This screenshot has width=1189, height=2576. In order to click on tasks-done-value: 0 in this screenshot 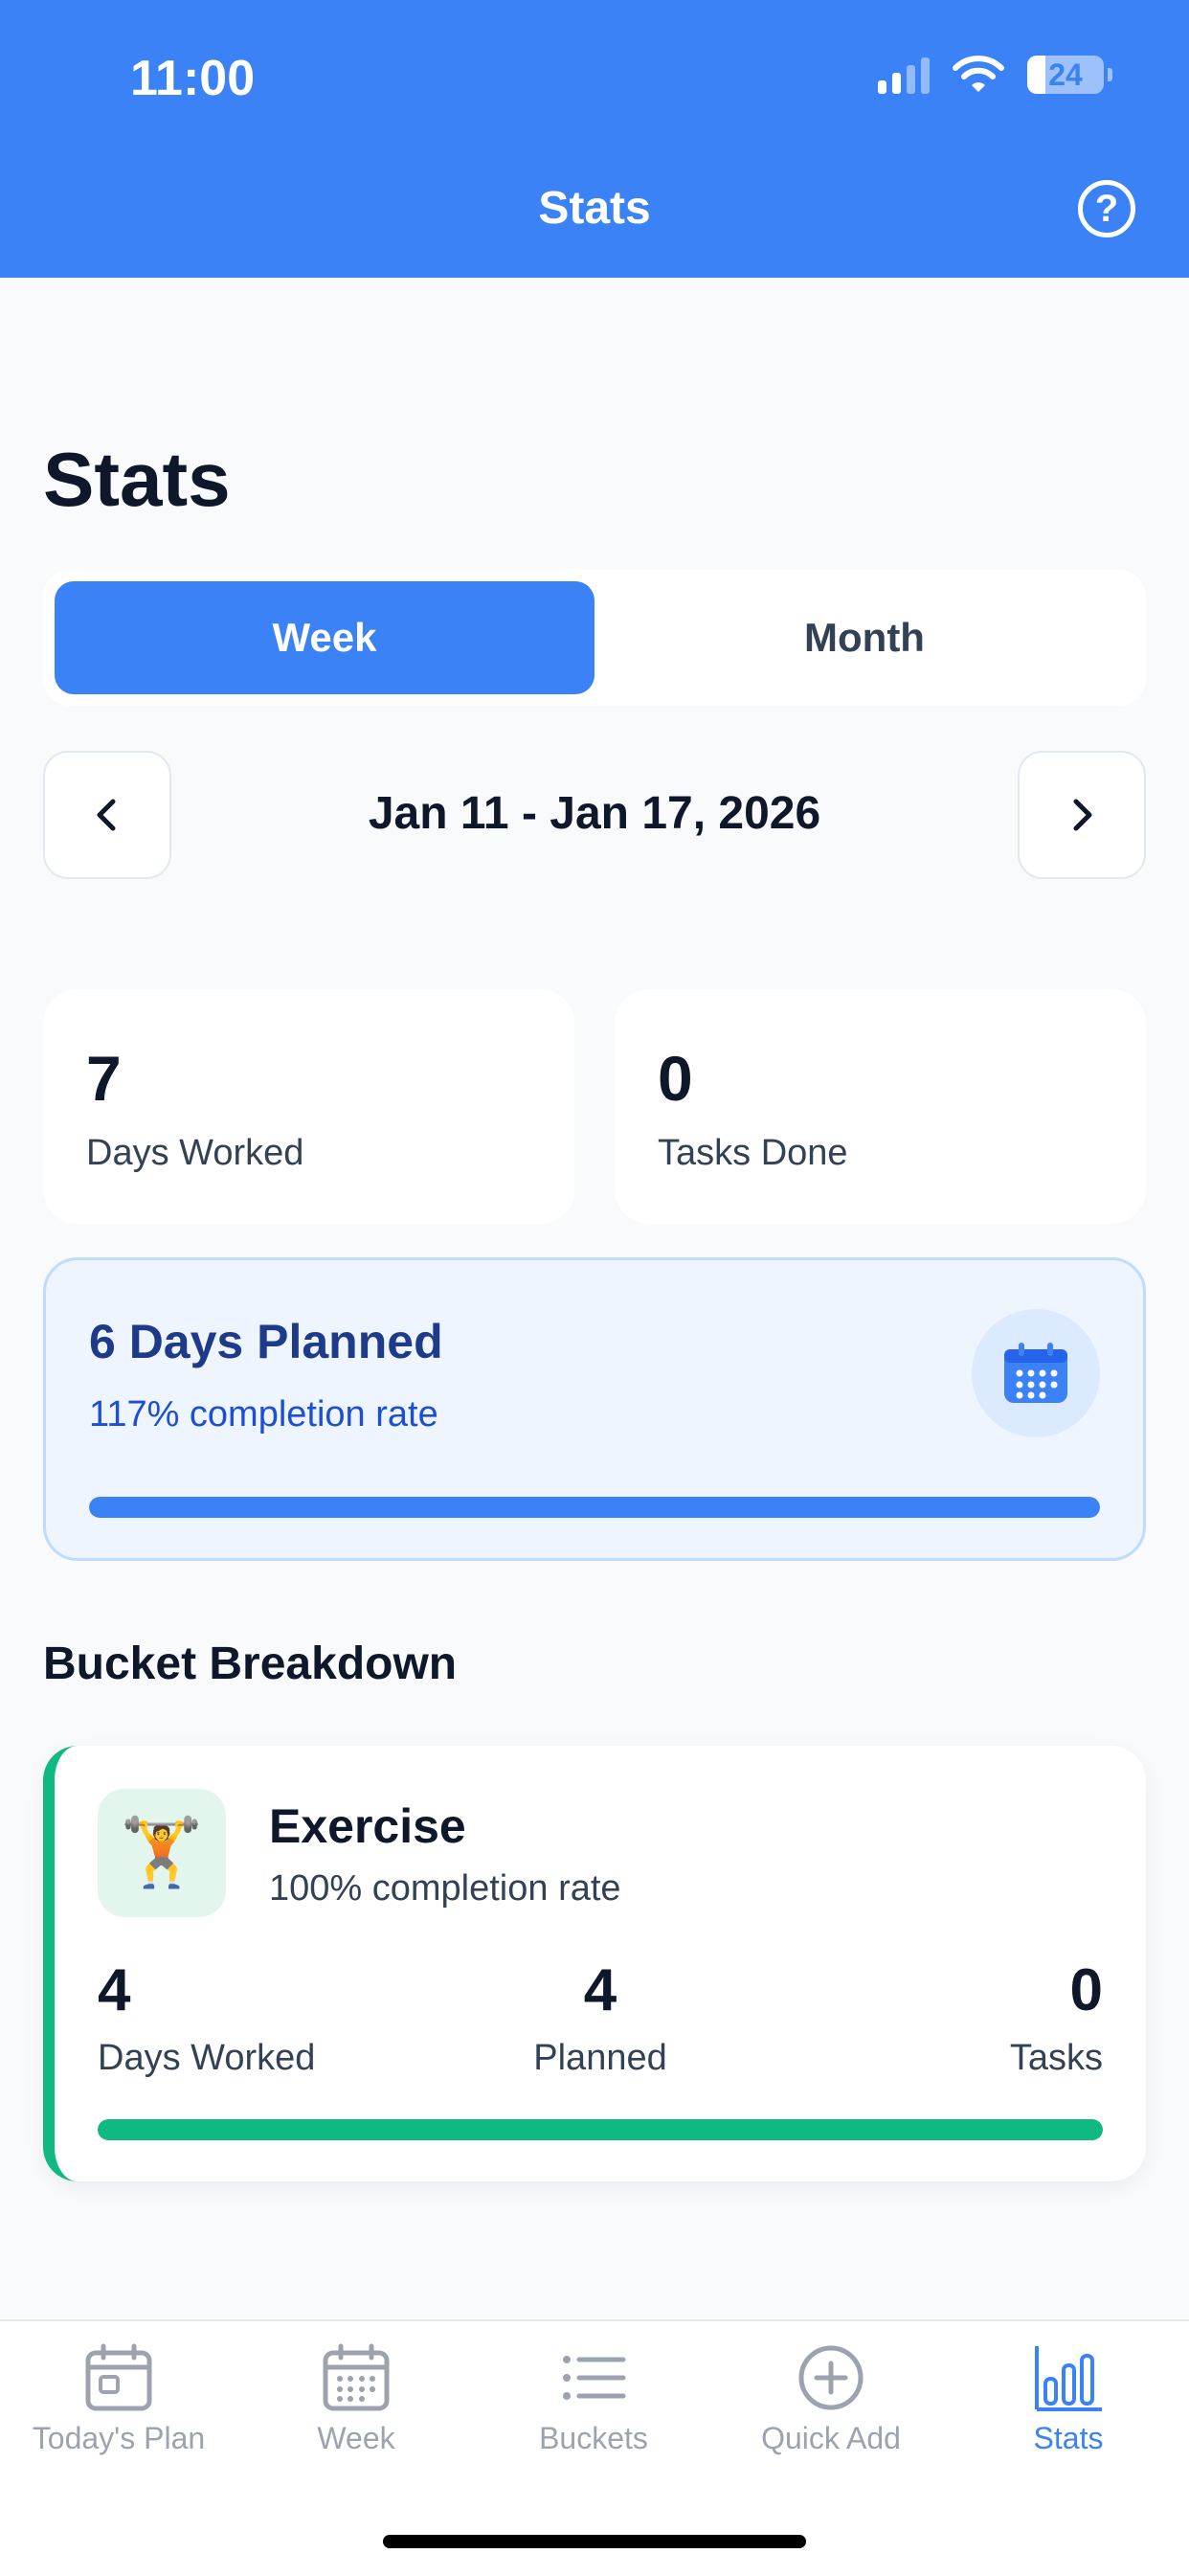, I will do `click(675, 1078)`.